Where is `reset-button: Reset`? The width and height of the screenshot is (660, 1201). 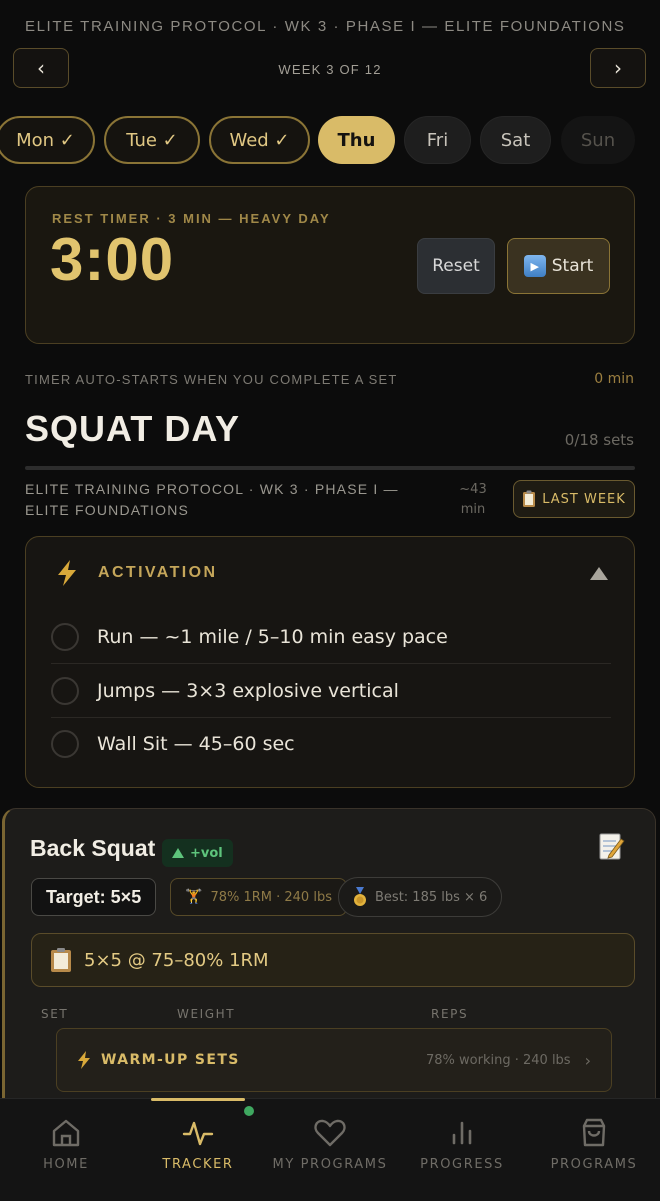
reset-button: Reset is located at coordinates (456, 266).